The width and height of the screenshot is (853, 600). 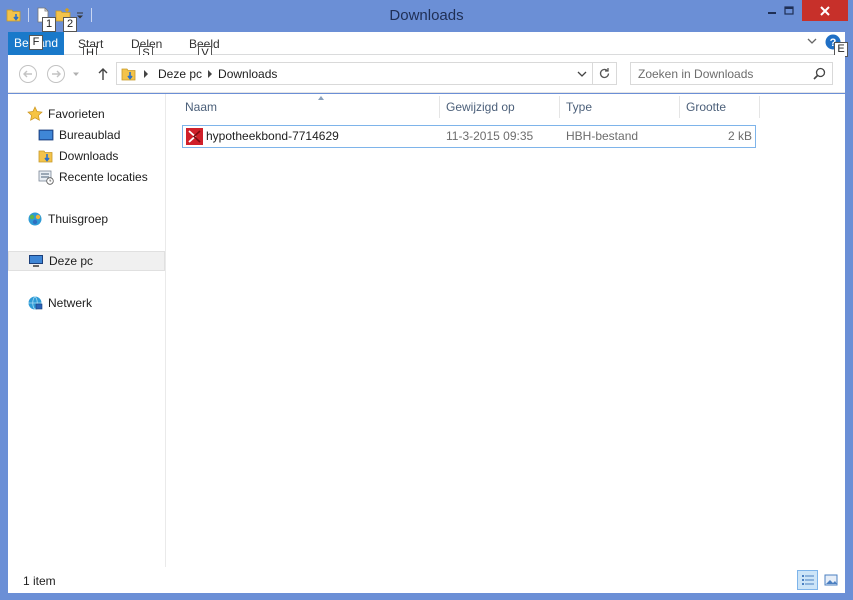 I want to click on nav-recent-places: Recente locaties, so click(x=86, y=177).